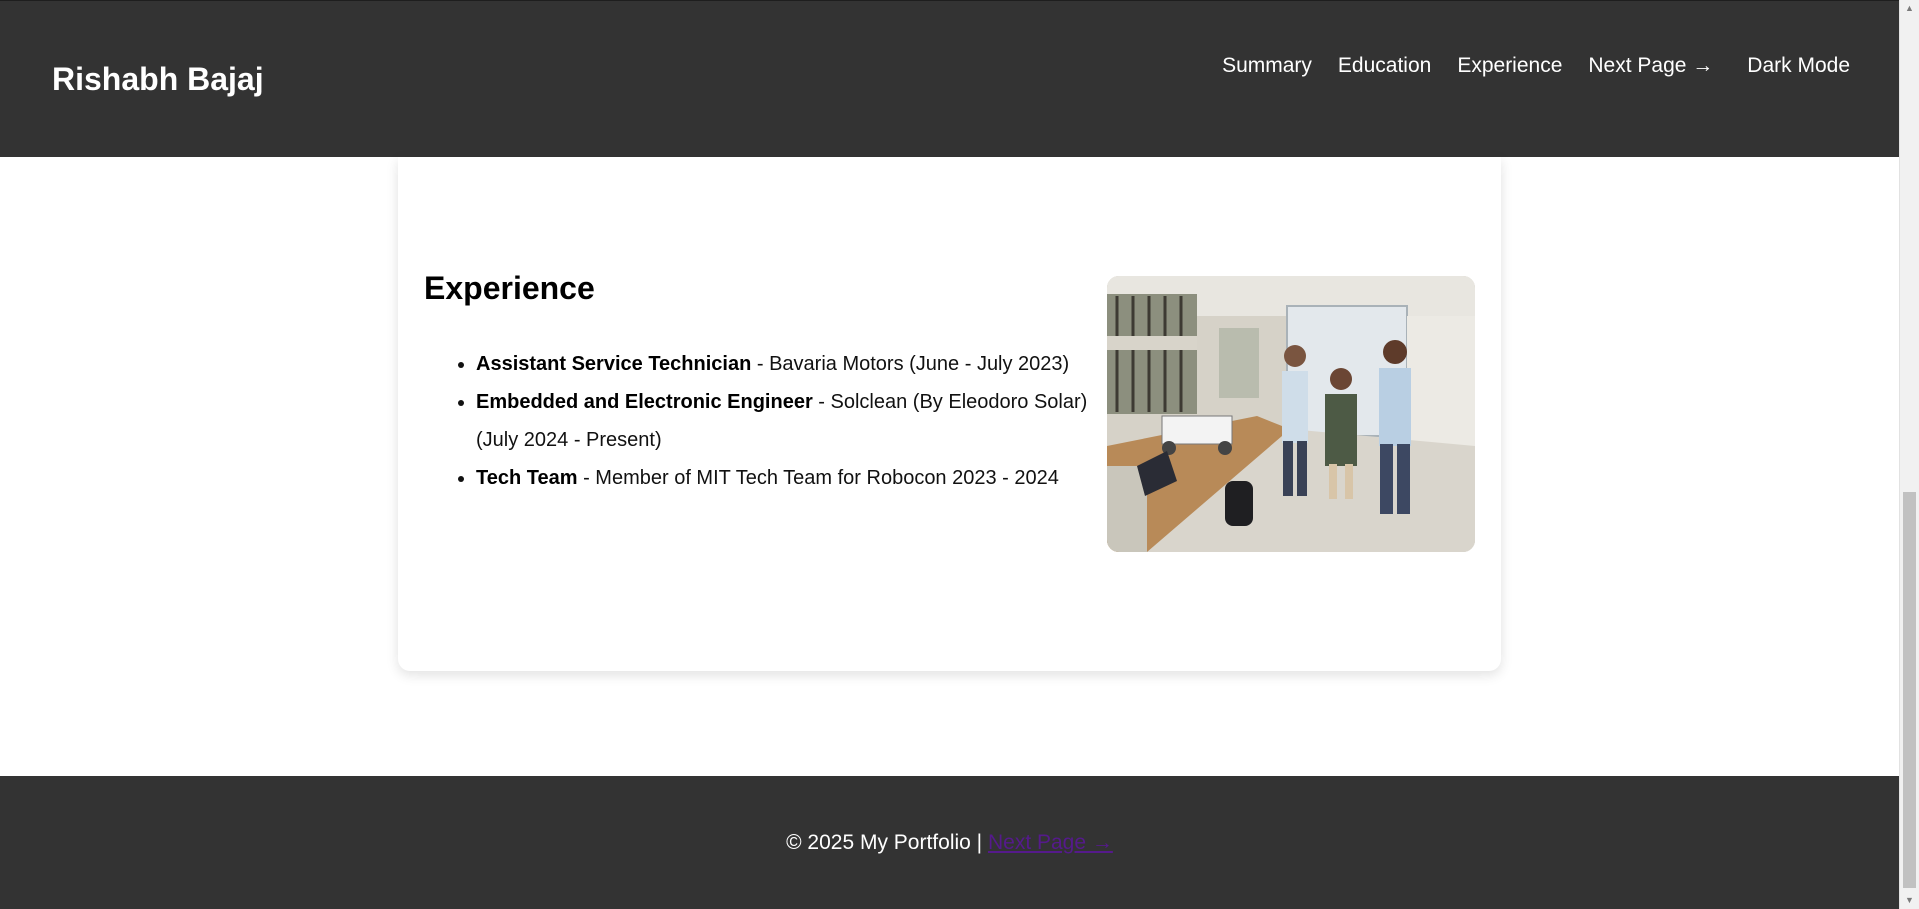 The width and height of the screenshot is (1919, 909). Describe the element at coordinates (1267, 66) in the screenshot. I see `nav-link-summary: Summary` at that location.